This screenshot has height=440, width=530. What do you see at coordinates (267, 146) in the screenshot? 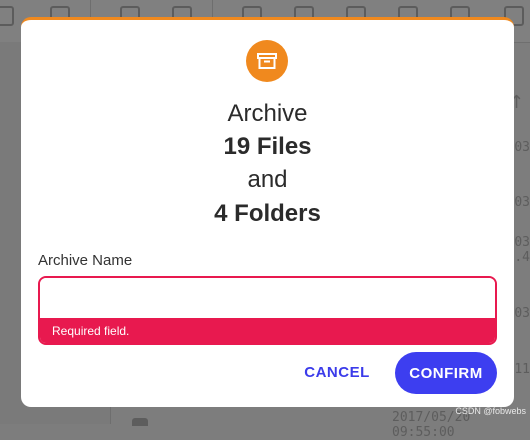
I see `dialog-title-files: 19 Files` at bounding box center [267, 146].